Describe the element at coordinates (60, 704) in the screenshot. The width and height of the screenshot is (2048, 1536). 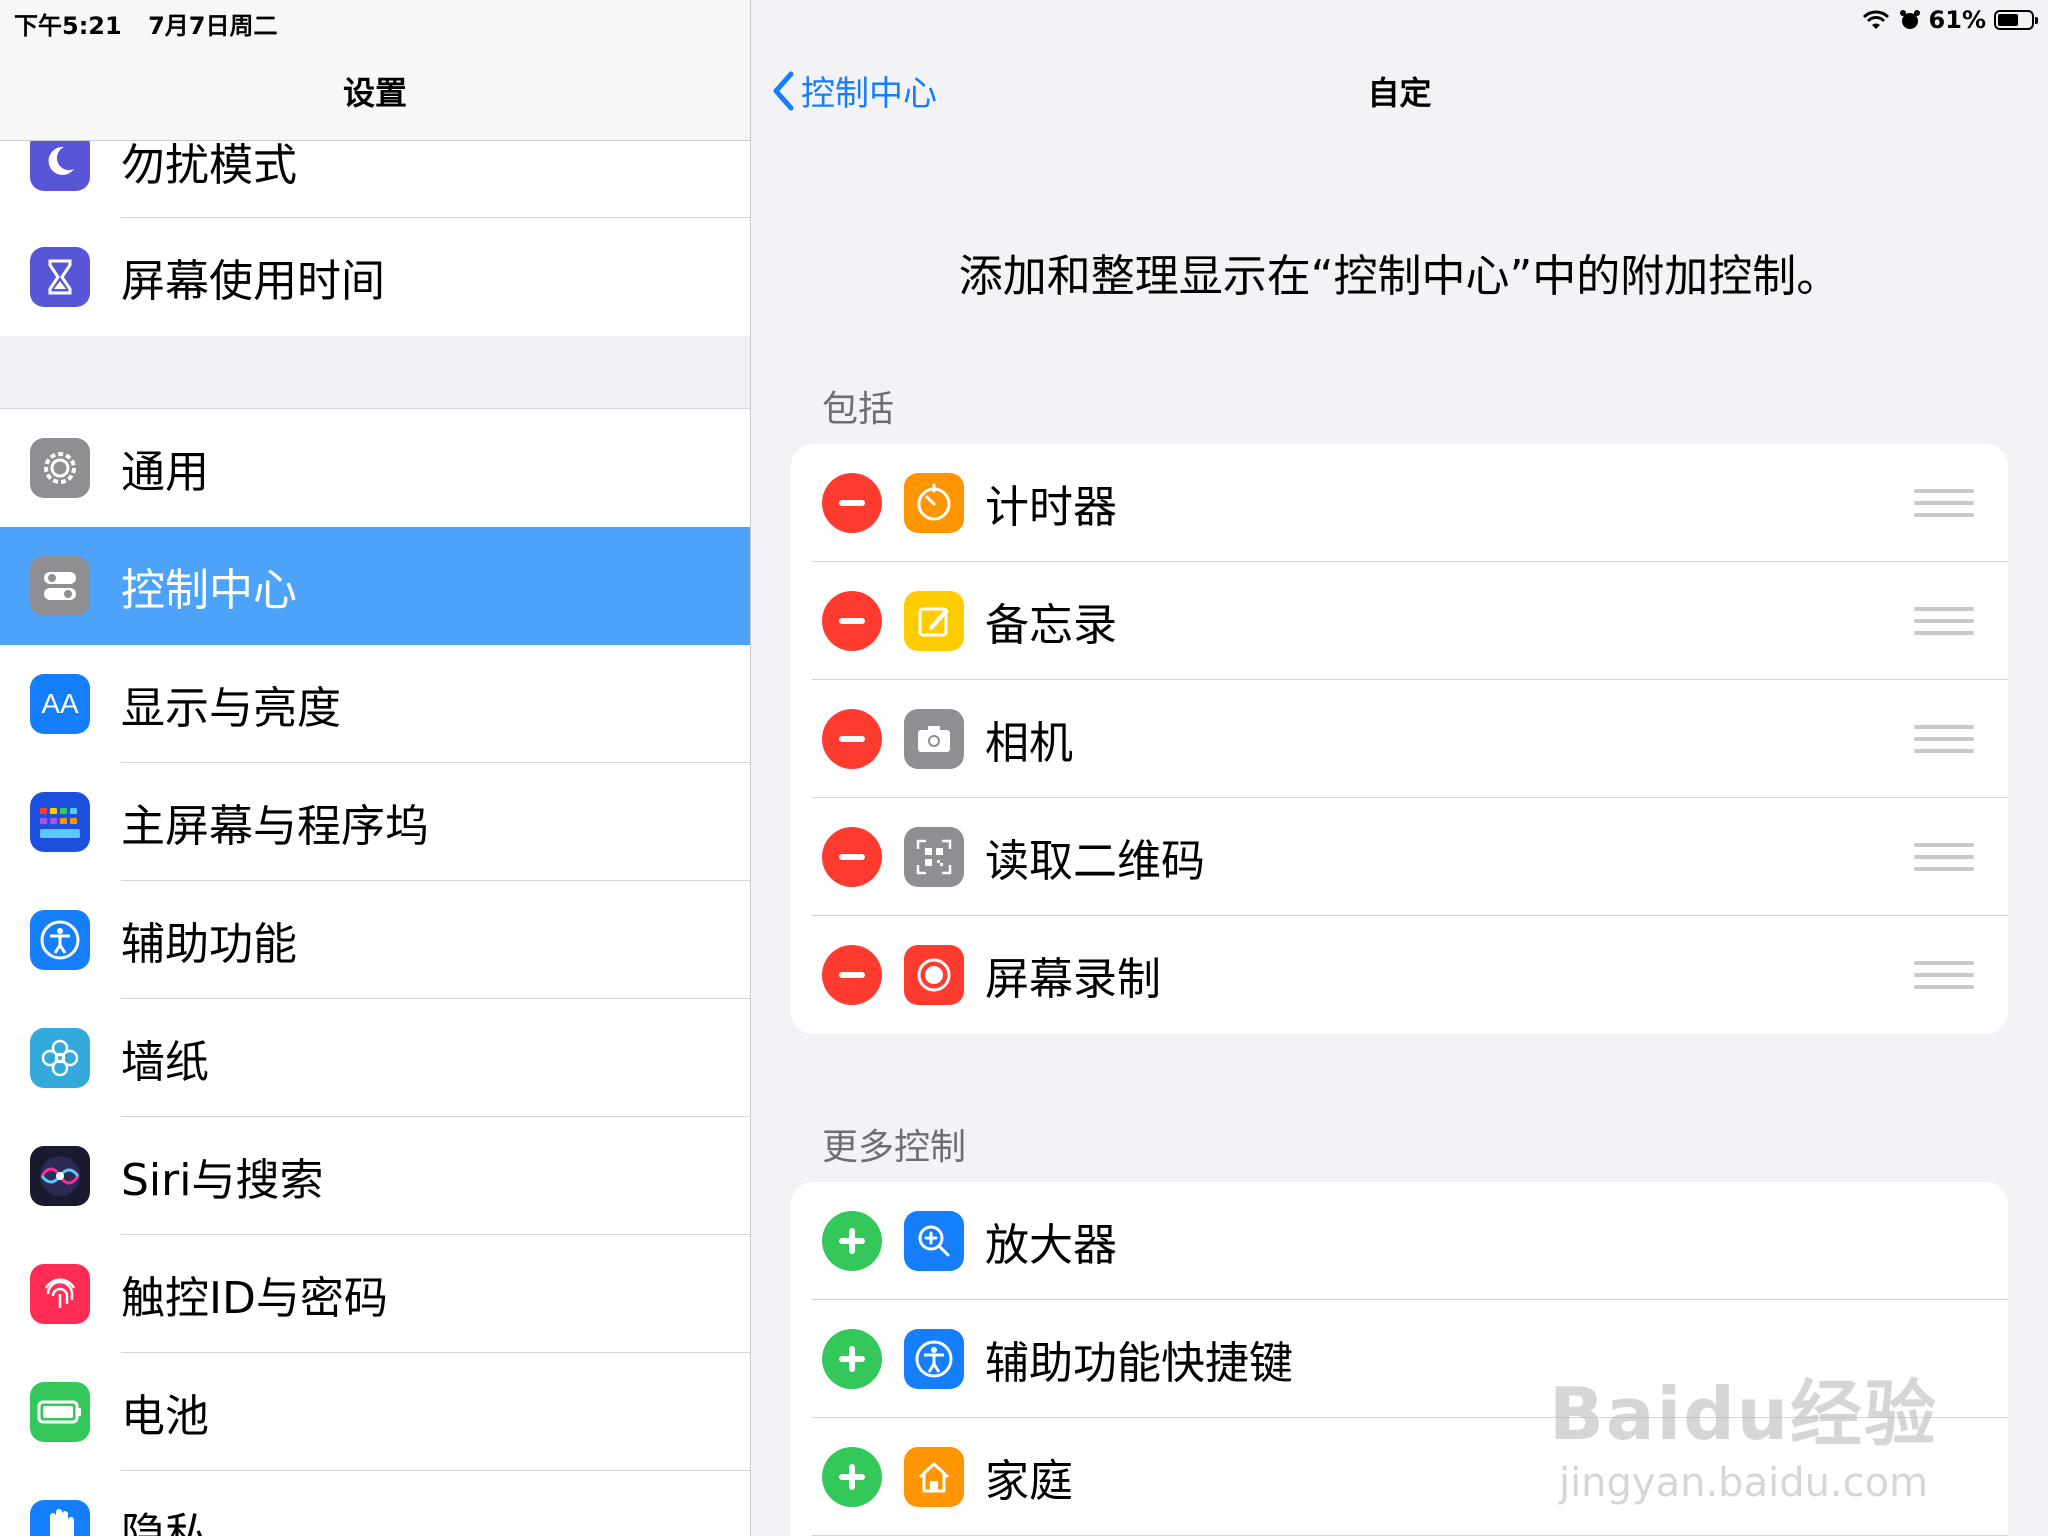
I see `text-size-icon: AA` at that location.